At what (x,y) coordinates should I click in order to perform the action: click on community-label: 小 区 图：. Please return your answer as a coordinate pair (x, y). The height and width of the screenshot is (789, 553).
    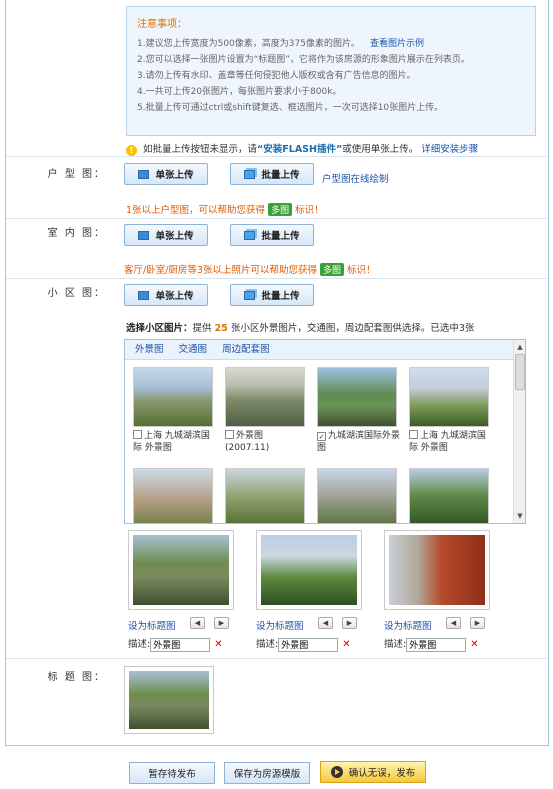
    Looking at the image, I should click on (76, 293).